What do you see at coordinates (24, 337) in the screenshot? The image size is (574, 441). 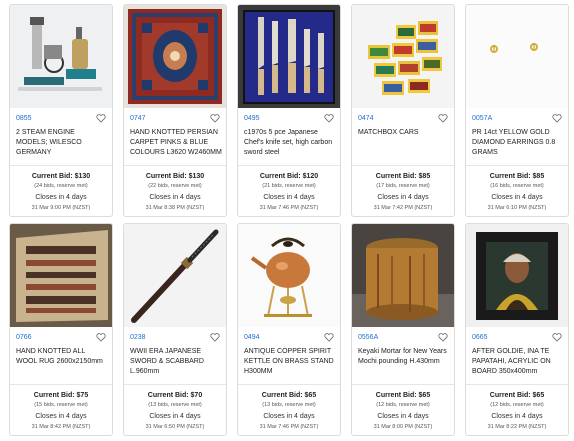 I see `lot-number-link: 0766` at bounding box center [24, 337].